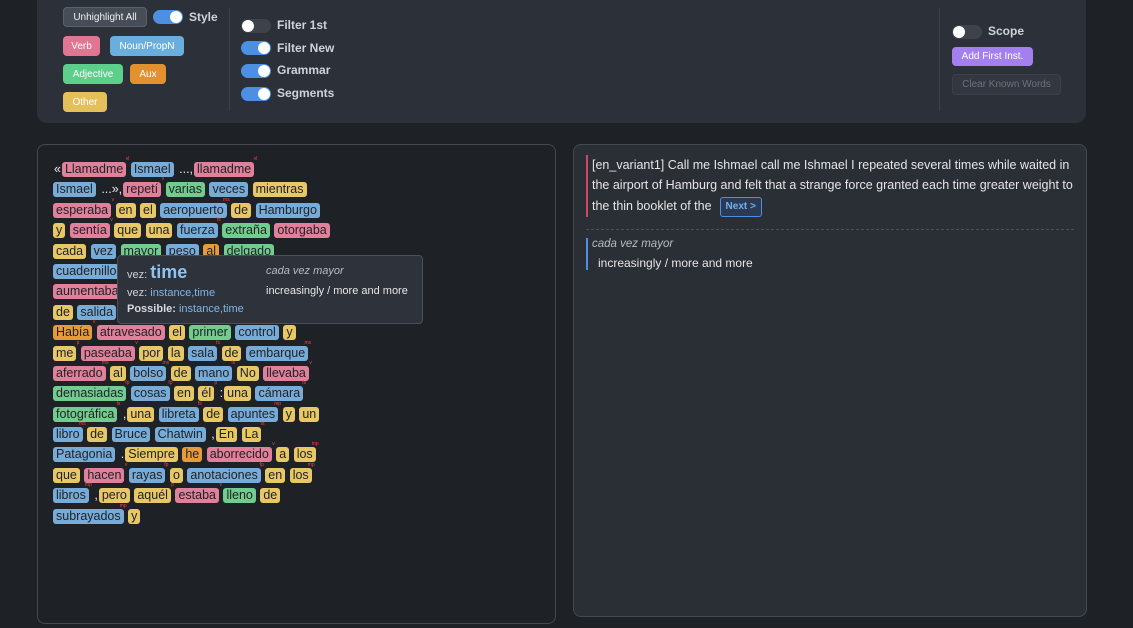 The width and height of the screenshot is (1133, 628). I want to click on word-token: apuntes mp, so click(254, 411).